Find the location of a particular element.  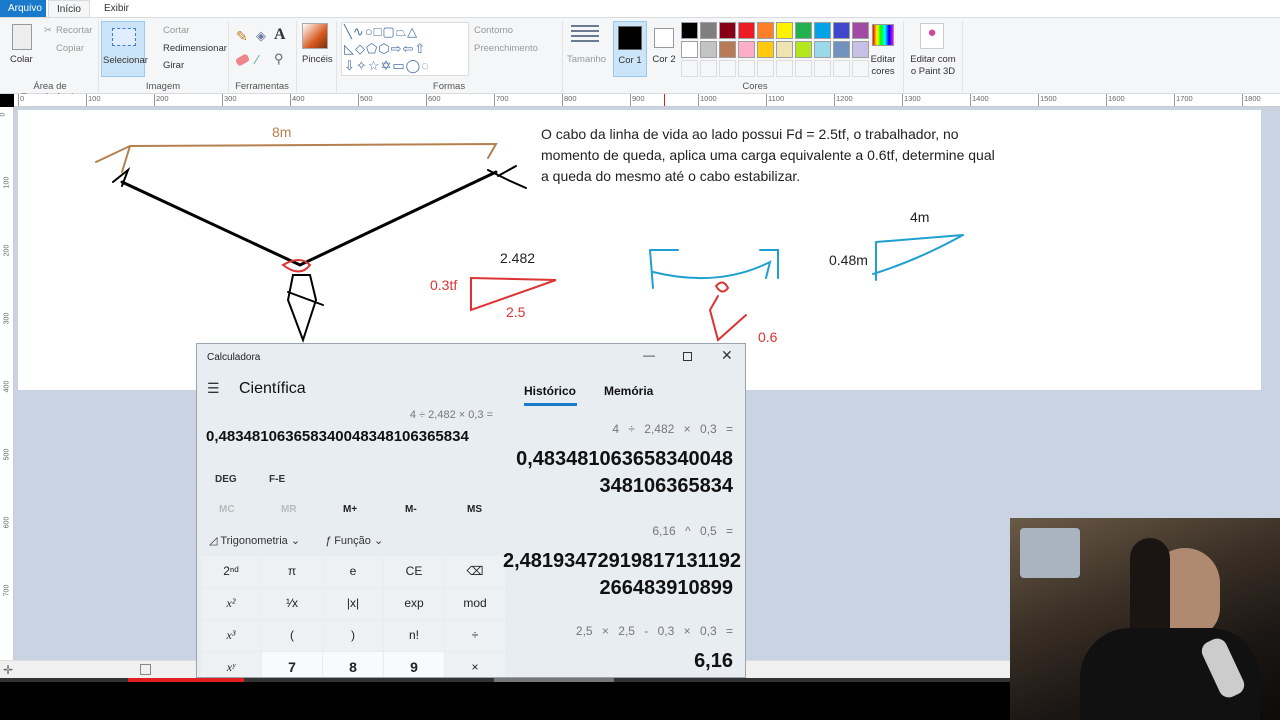

key-button: ⌫ is located at coordinates (475, 571).